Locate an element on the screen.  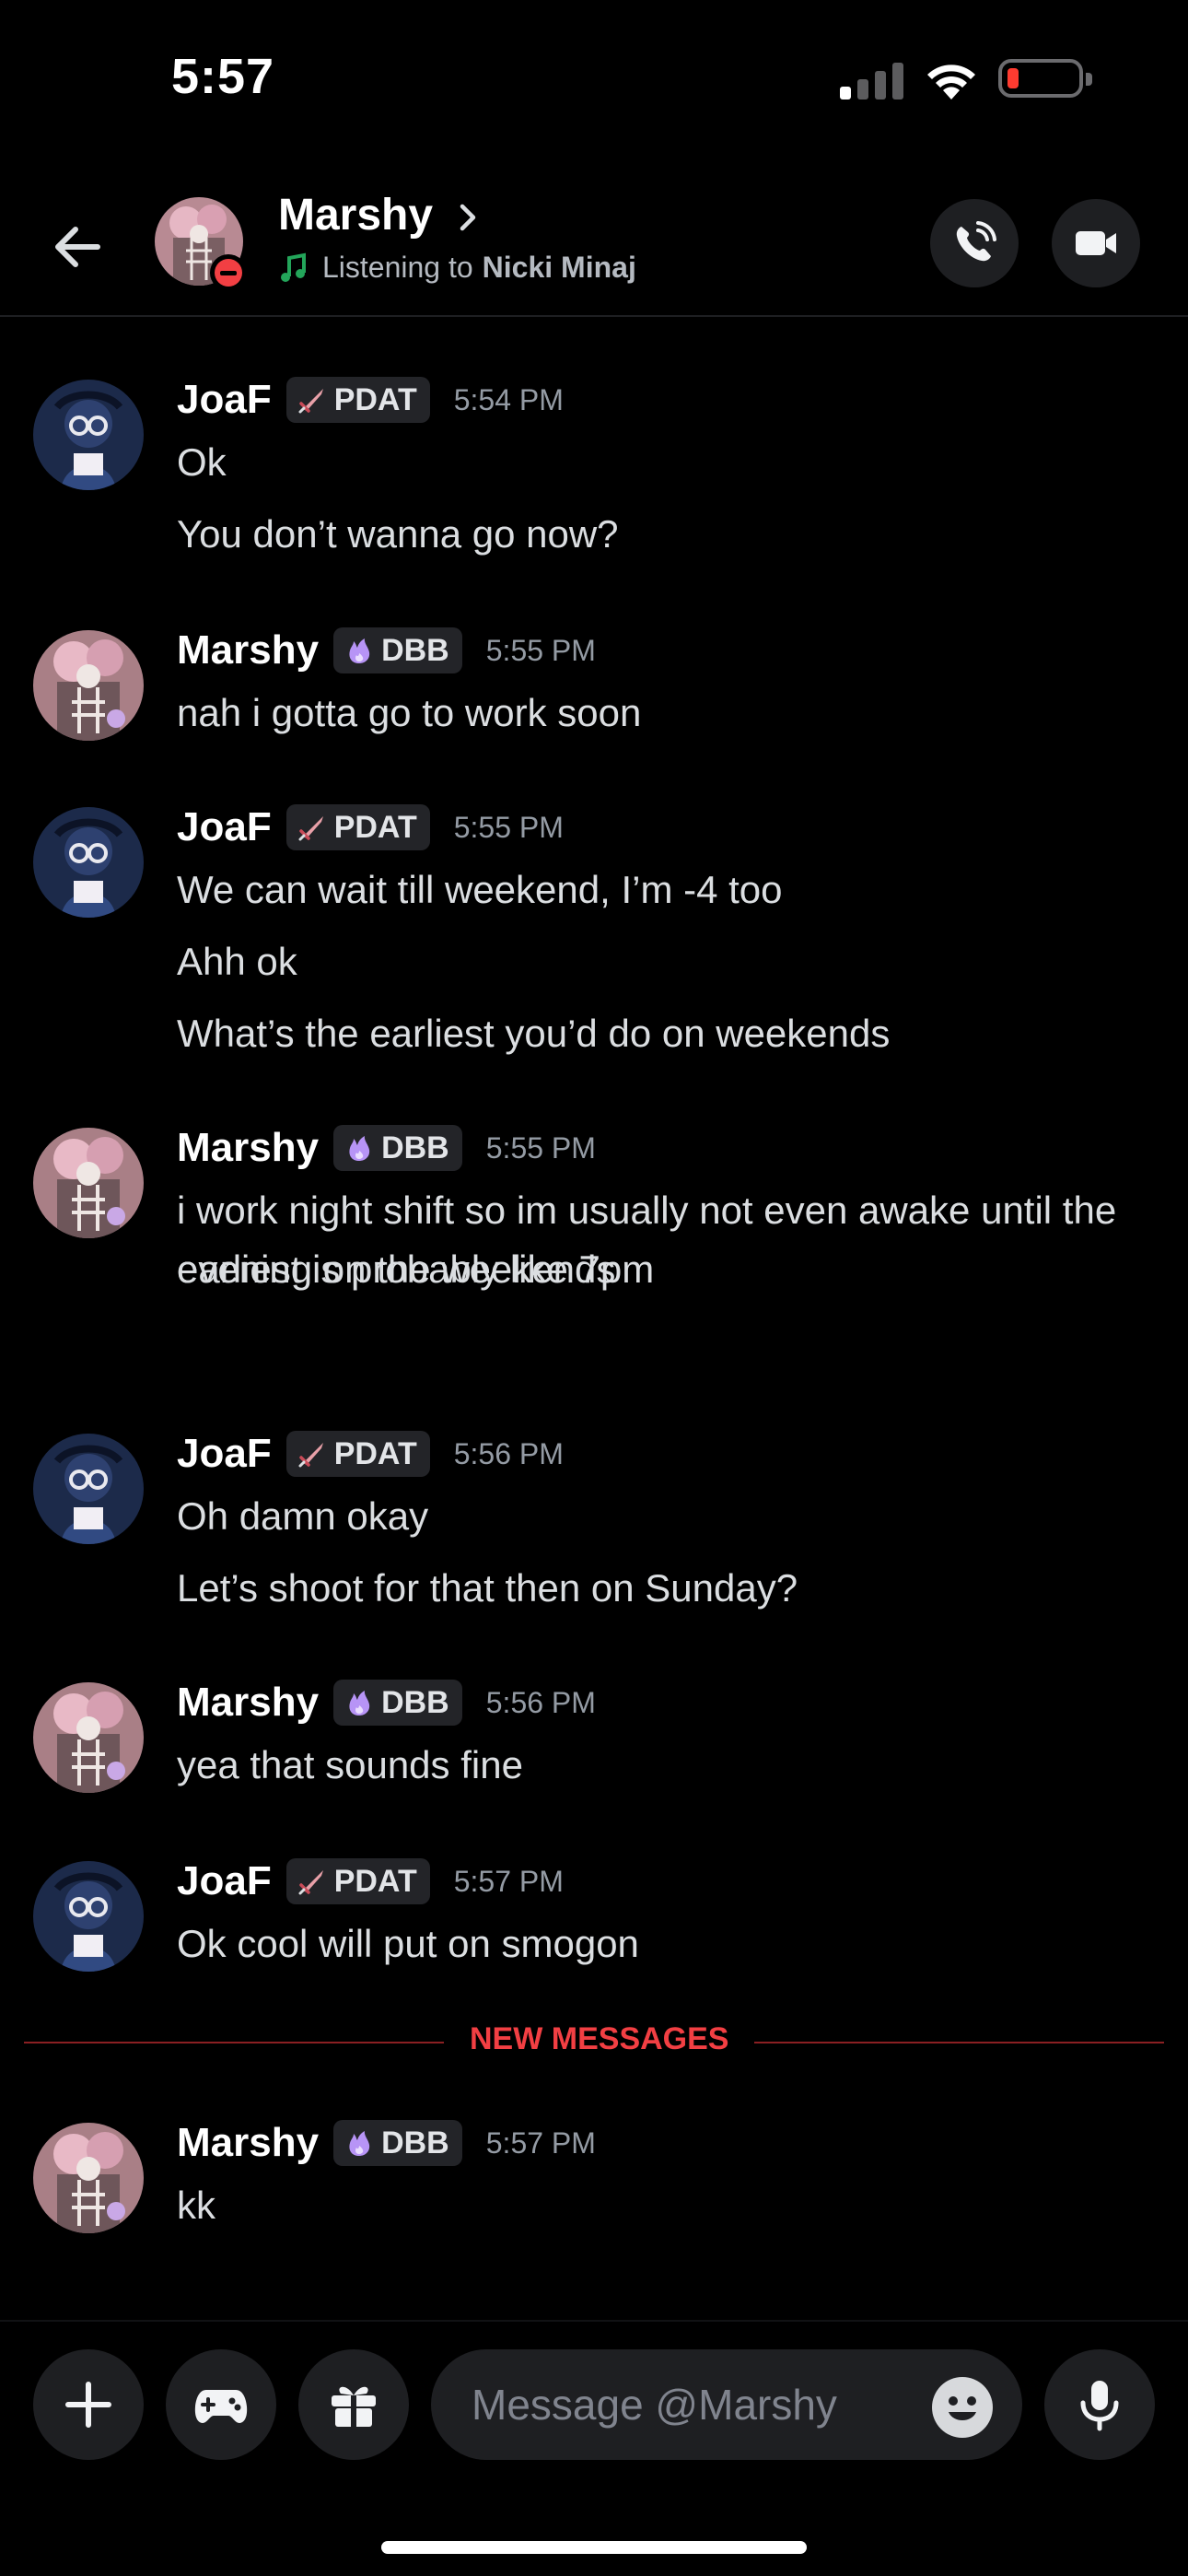
back-arrow-icon is located at coordinates (77, 247).